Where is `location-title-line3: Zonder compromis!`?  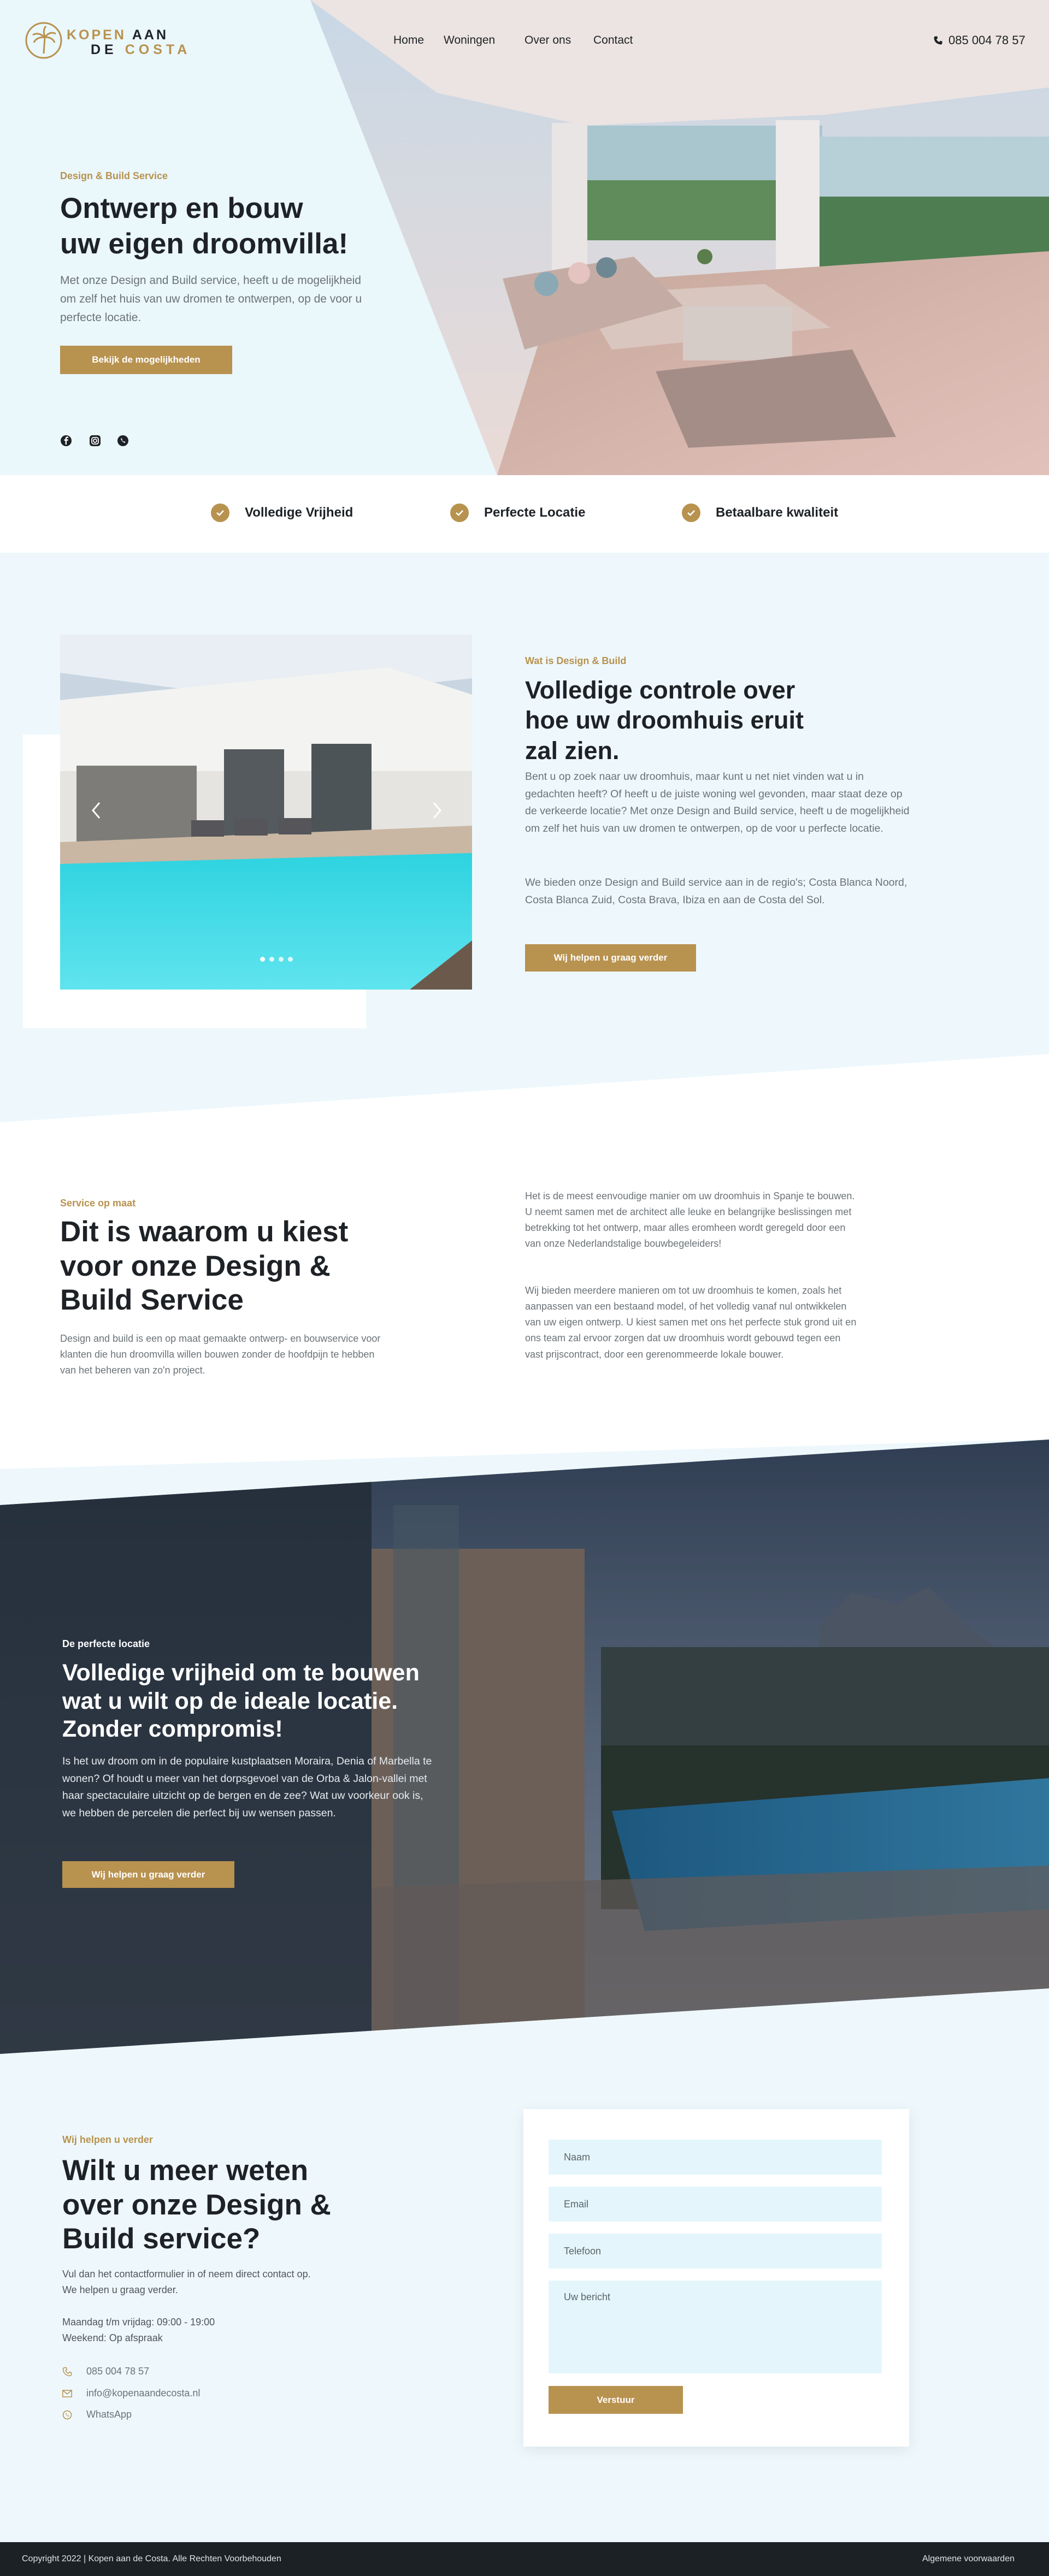
location-title-line3: Zonder compromis! is located at coordinates (173, 1729).